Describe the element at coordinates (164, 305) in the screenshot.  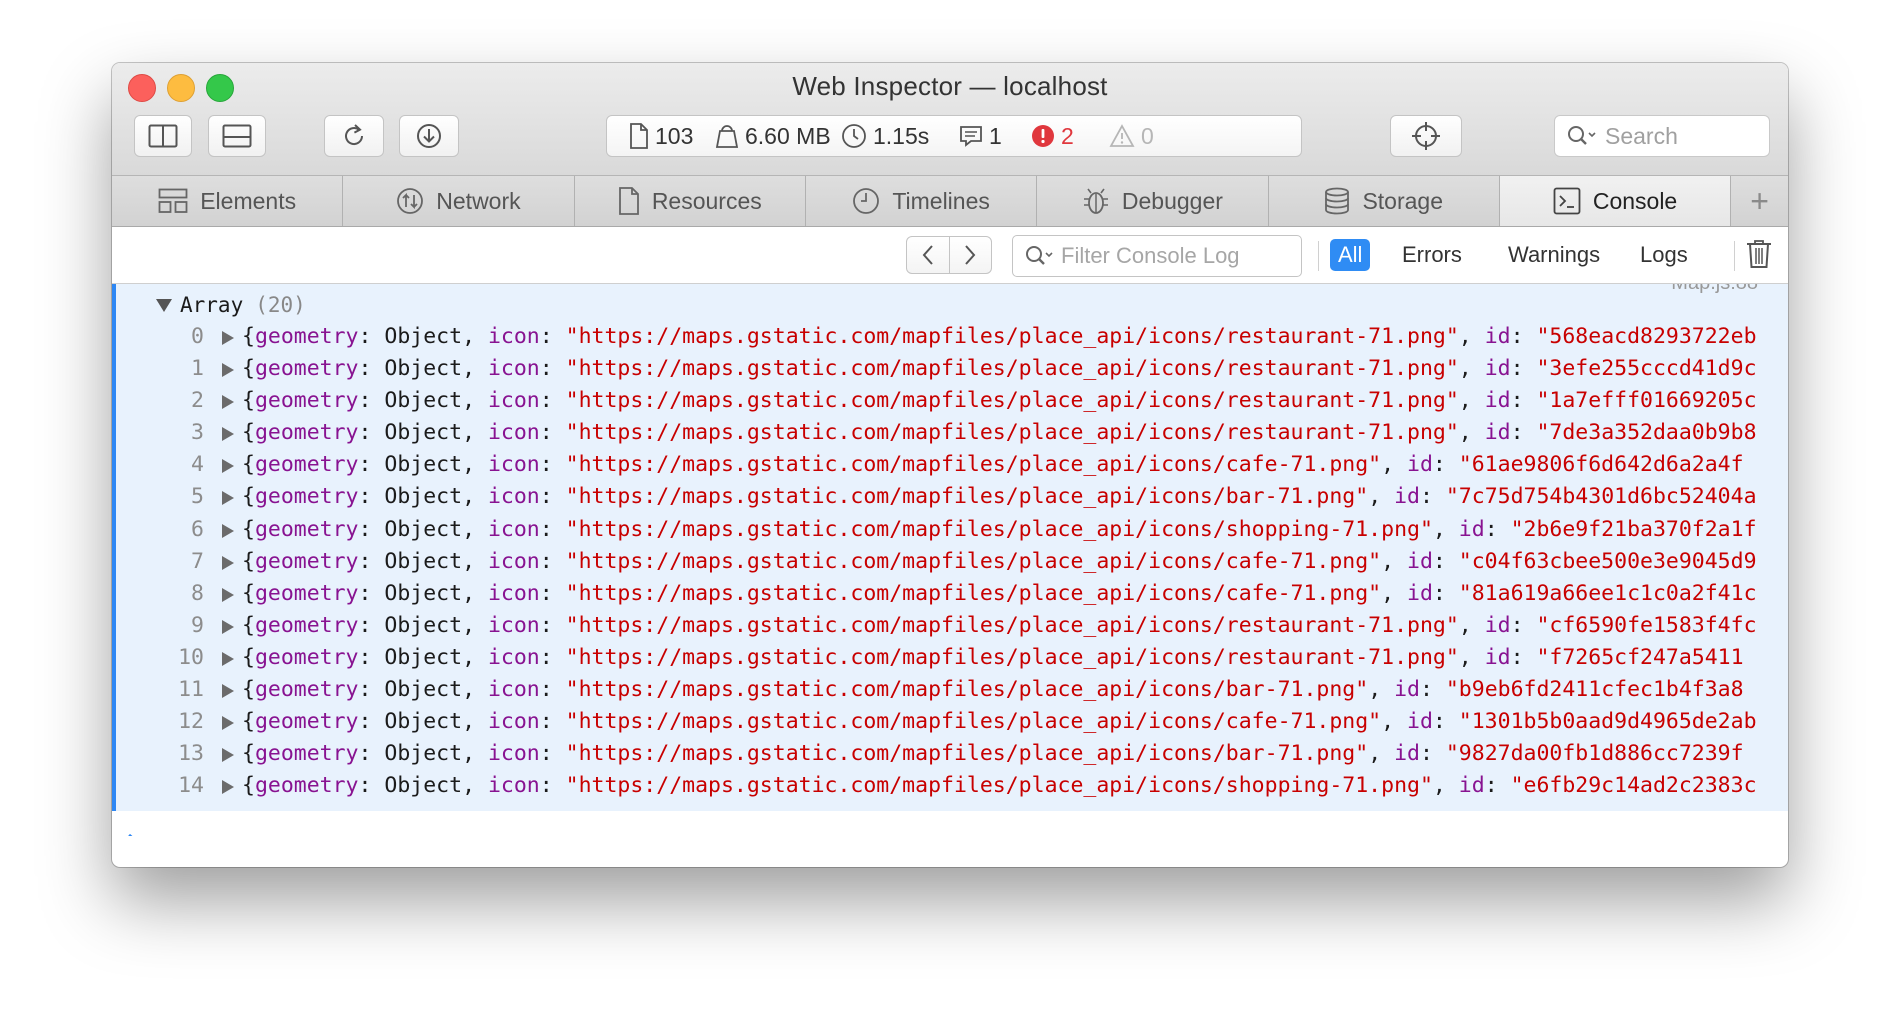
I see `disclosure-expanded-icon` at that location.